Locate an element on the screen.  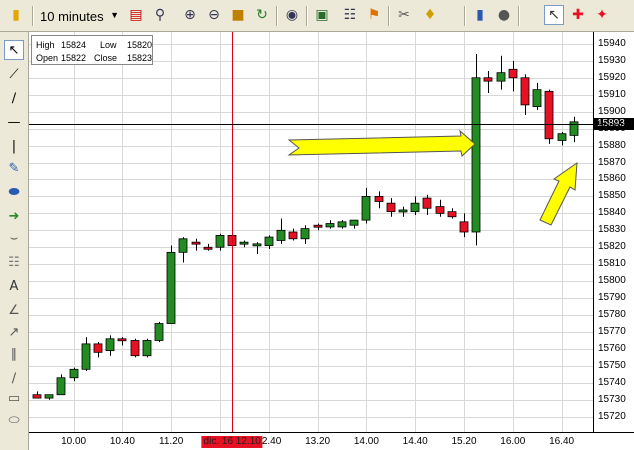
y-tick-label: 15870 is located at coordinates (612, 162).